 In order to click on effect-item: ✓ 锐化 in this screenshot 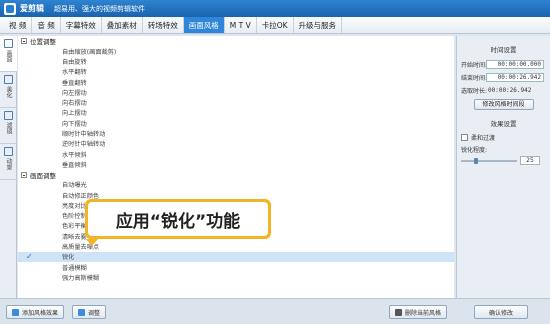, I will do `click(236, 256)`.